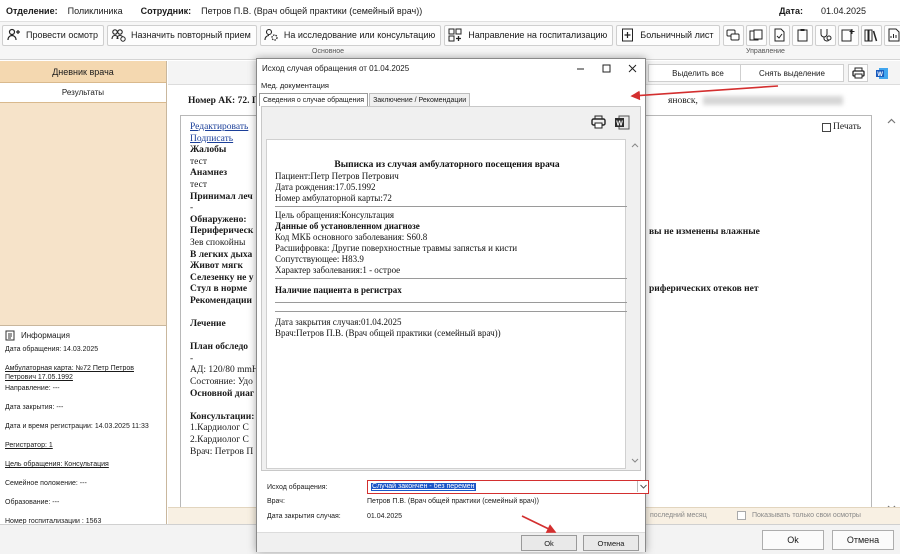 This screenshot has height=554, width=900. Describe the element at coordinates (733, 35) in the screenshot. I see `chat-icon` at that location.